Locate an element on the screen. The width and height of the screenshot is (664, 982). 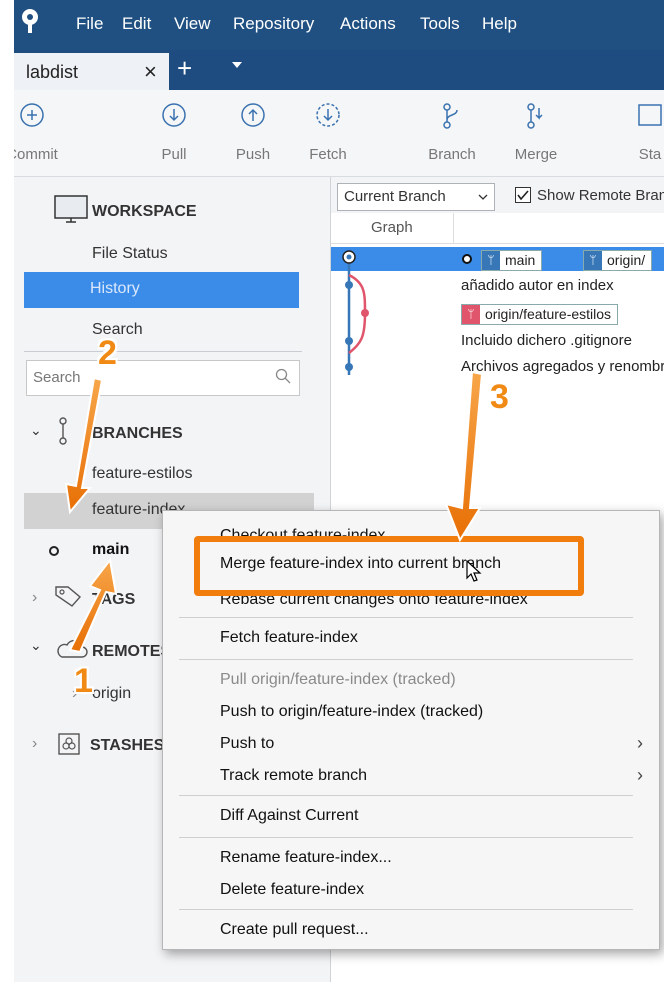
left-edge is located at coordinates (7, 491).